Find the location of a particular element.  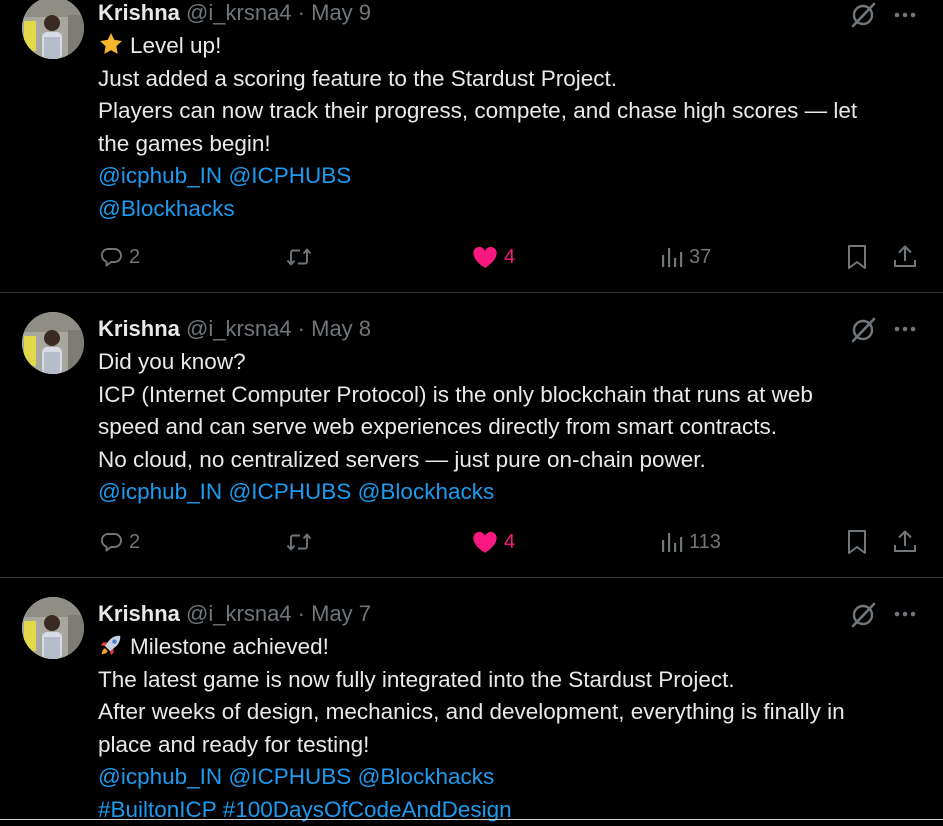

tweet-header: Krishna @i_krsna4 · May 9 is located at coordinates (234, 14).